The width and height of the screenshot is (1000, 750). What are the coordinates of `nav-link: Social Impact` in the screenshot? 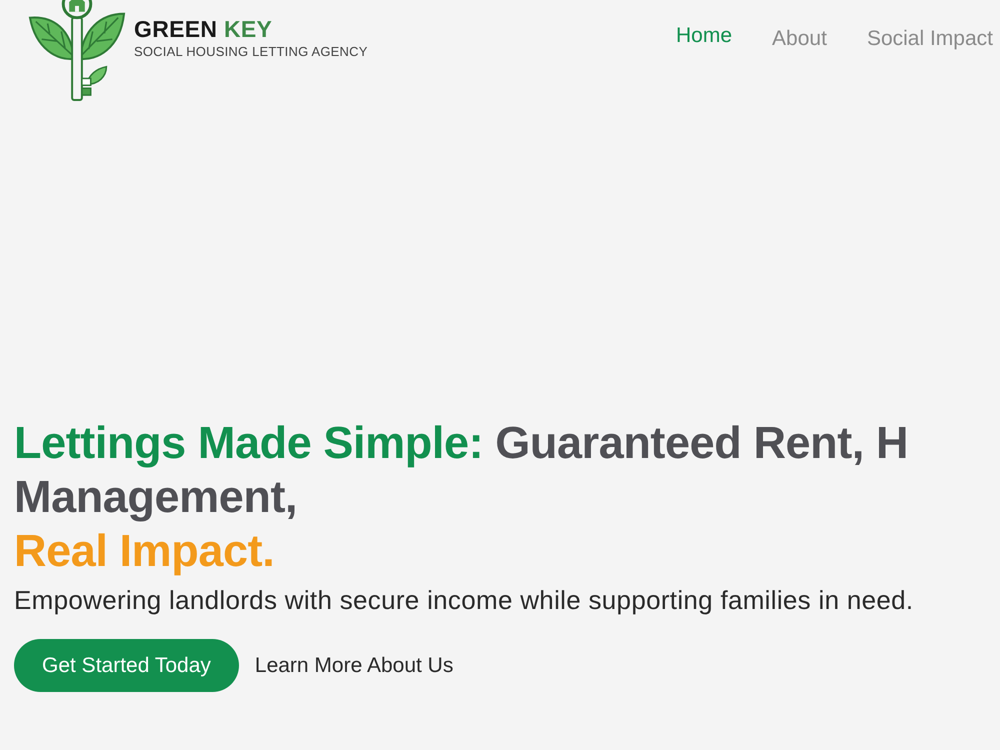 It's located at (929, 39).